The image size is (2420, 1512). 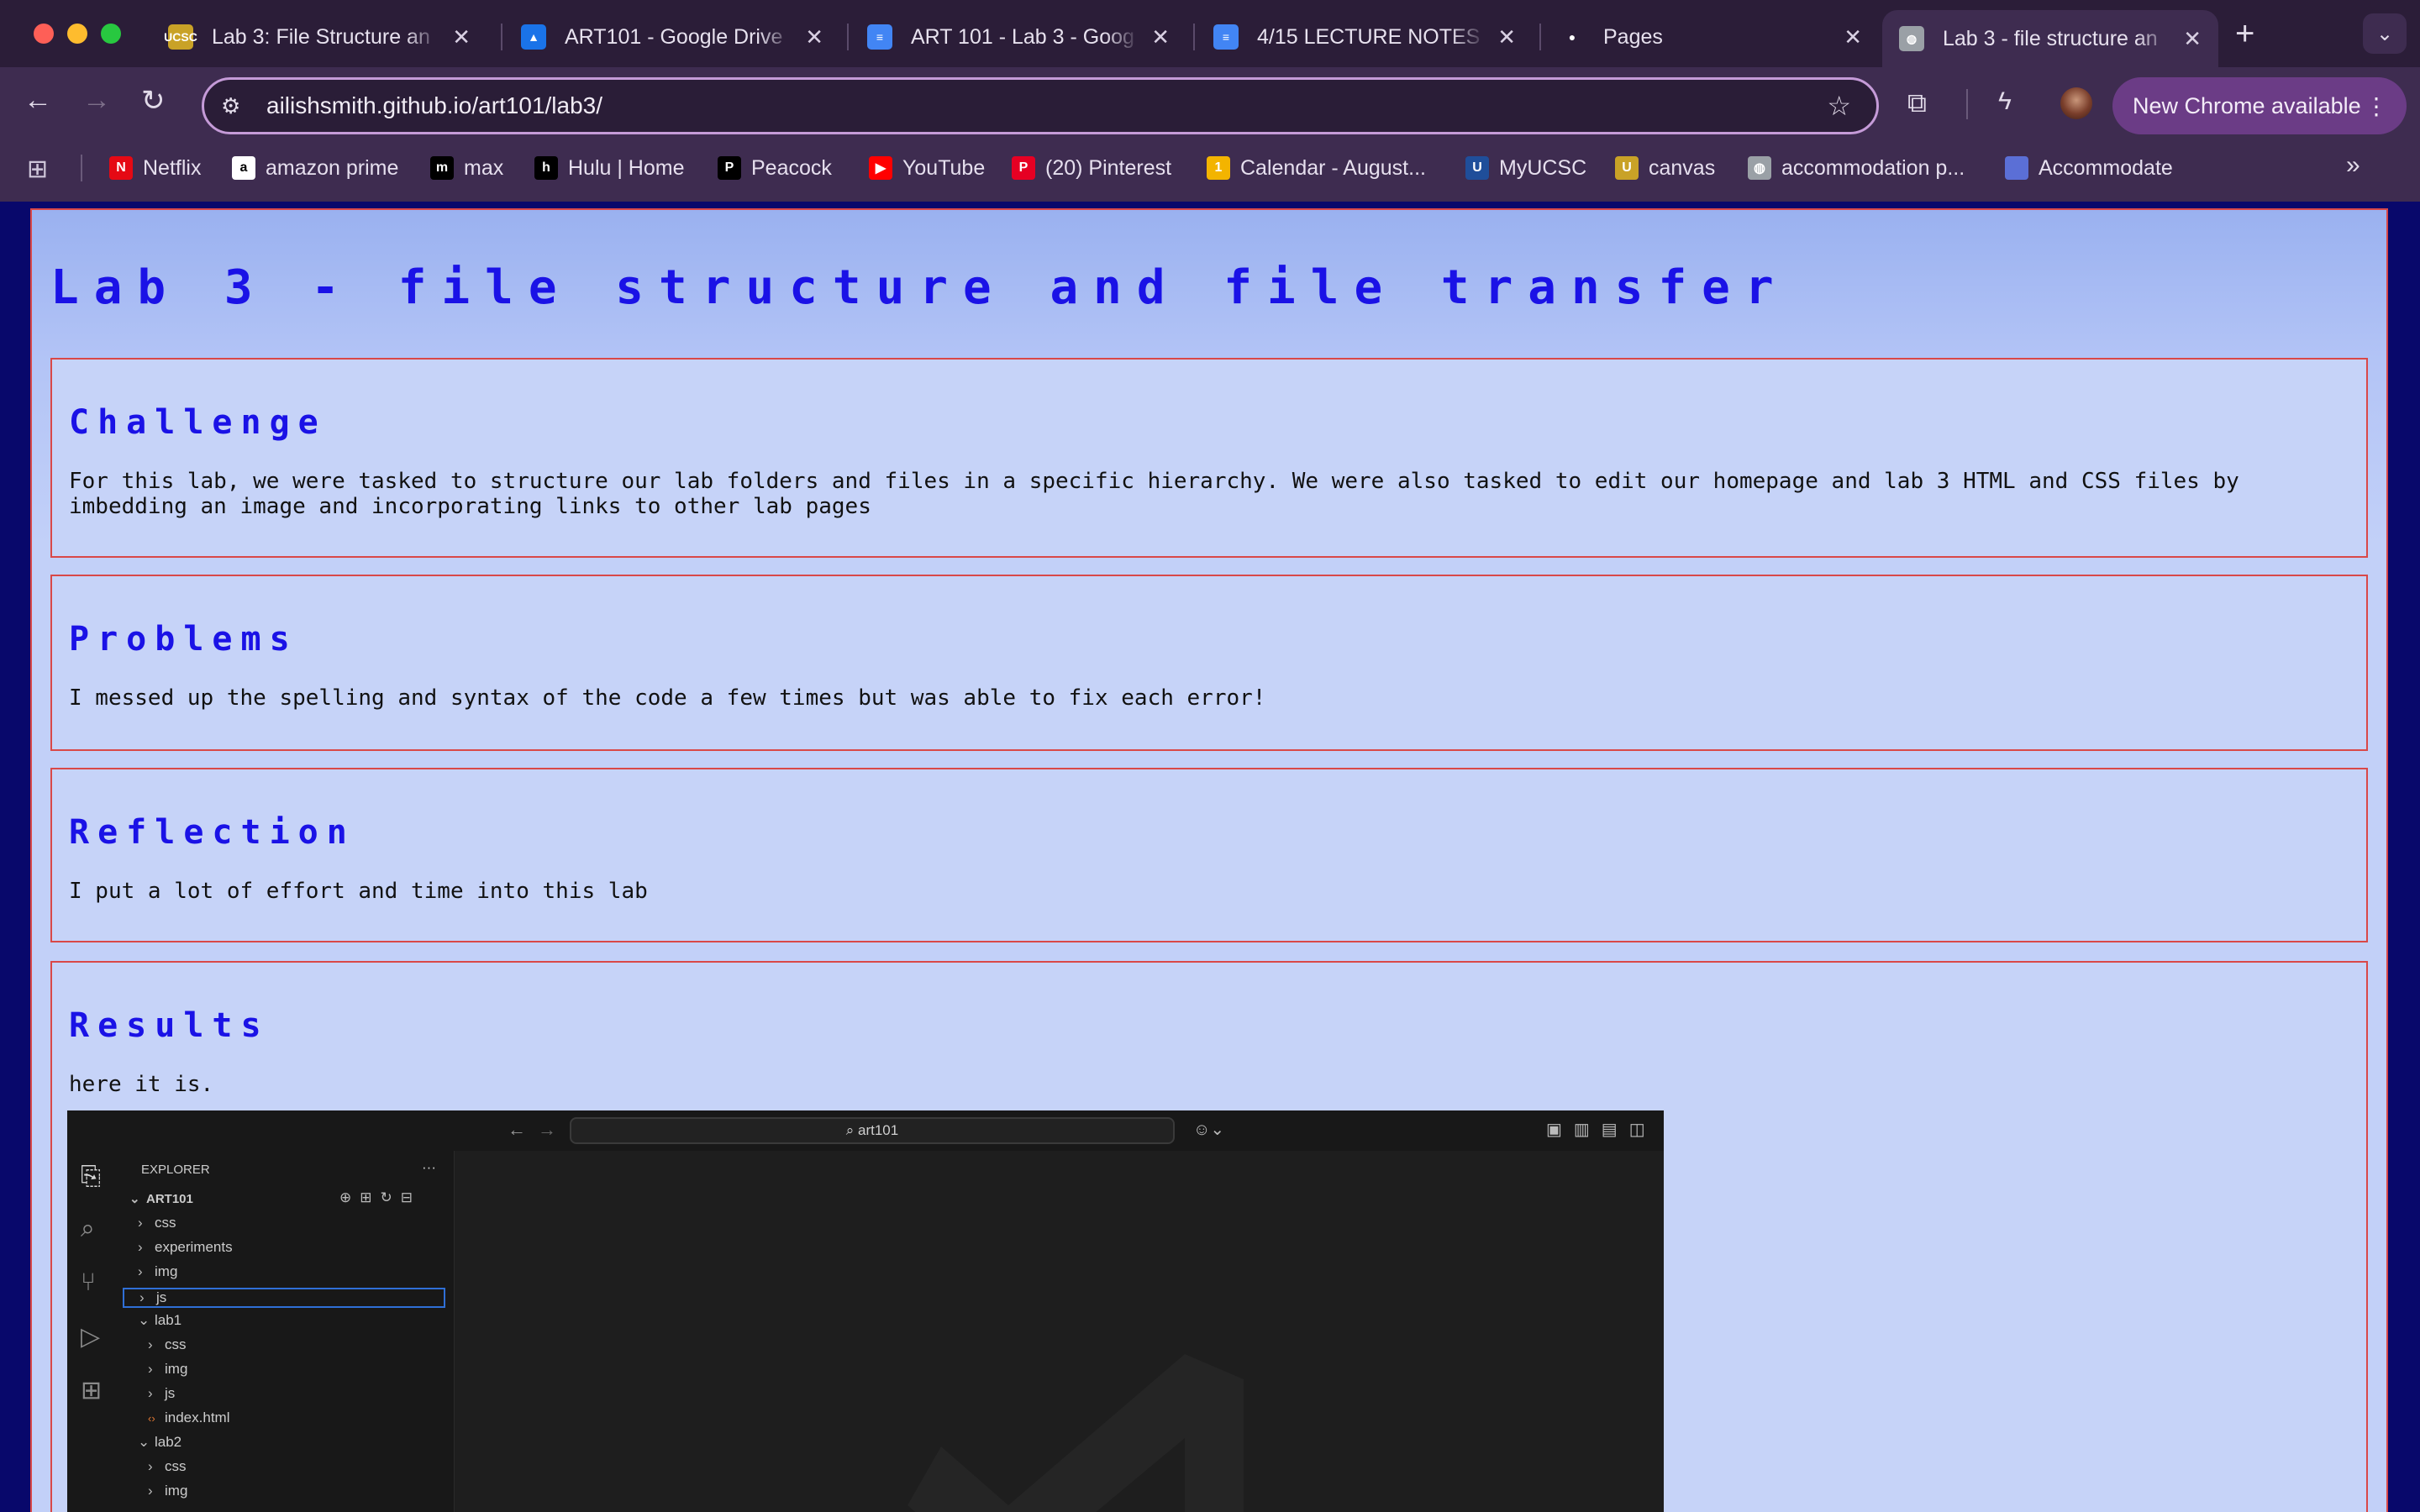 I want to click on section-heading: Reflection, so click(x=212, y=832).